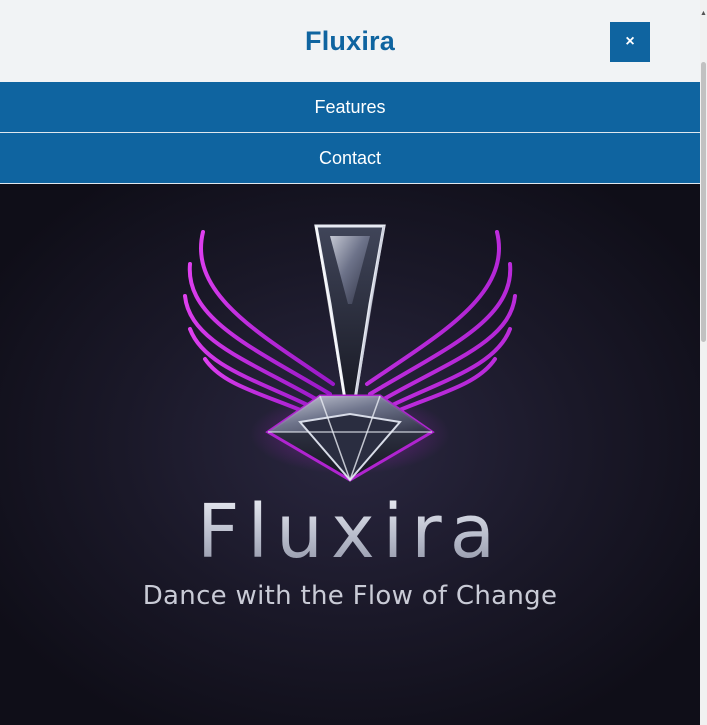  Describe the element at coordinates (703, 362) in the screenshot. I see `vertical-scrollbar: ▲` at that location.